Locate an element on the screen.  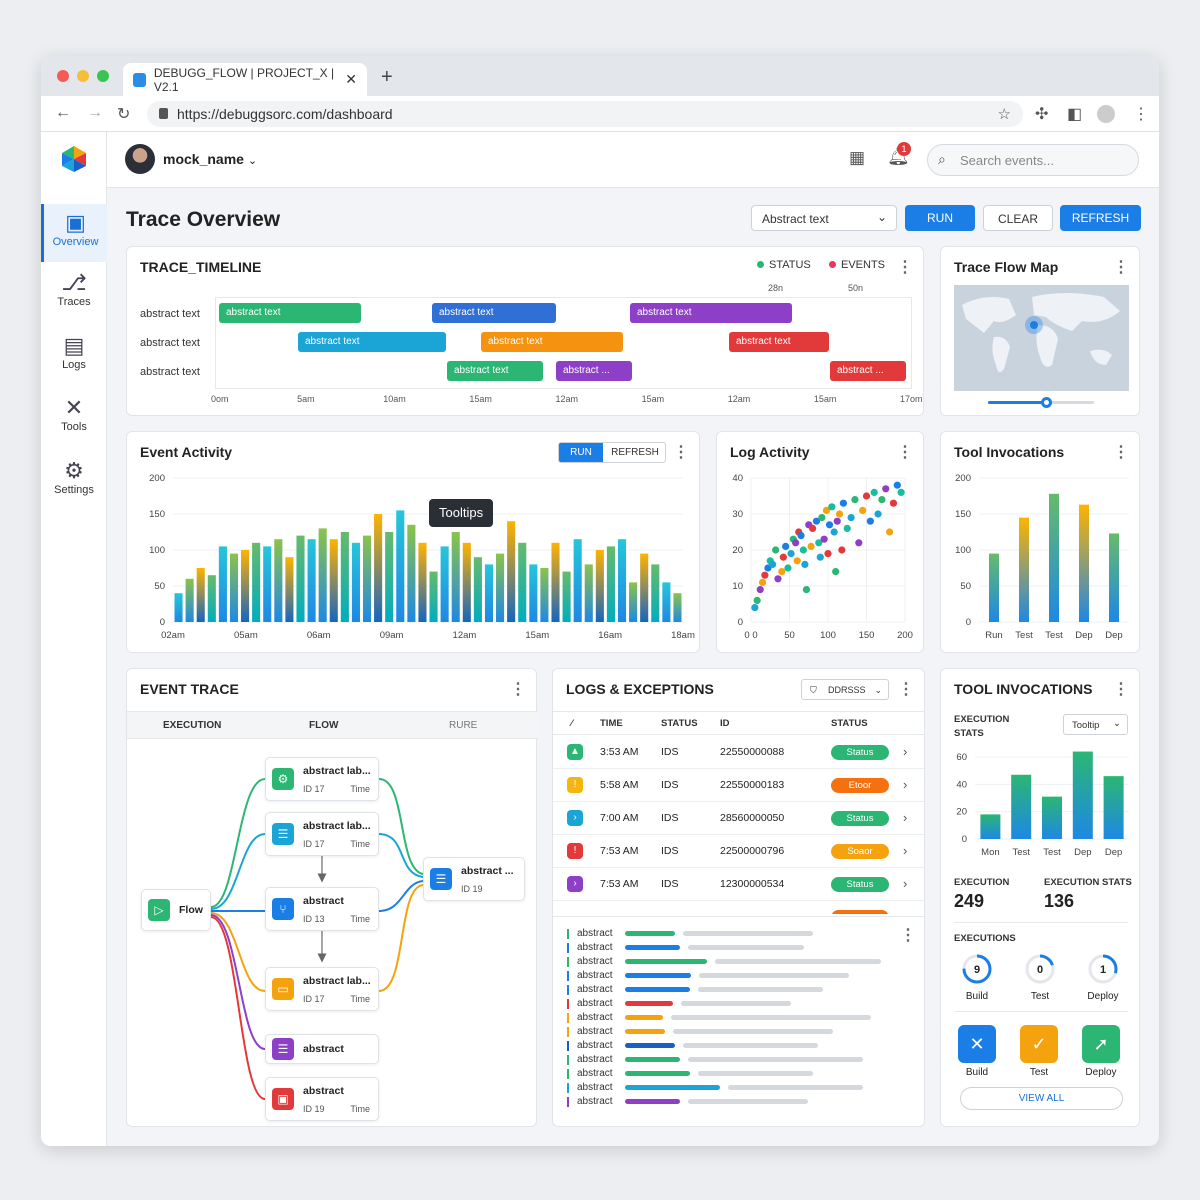
log-line-label: abstract is located at coordinates (595, 1073).